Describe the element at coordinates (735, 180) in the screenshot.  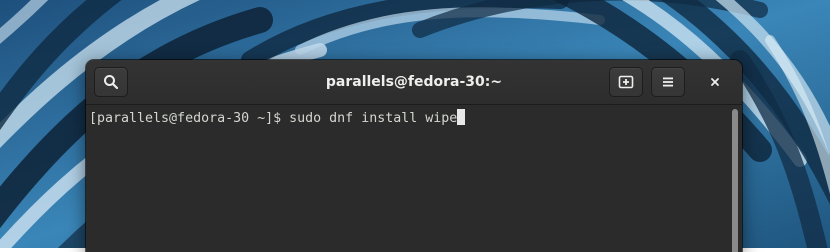
I see `scrollbar` at that location.